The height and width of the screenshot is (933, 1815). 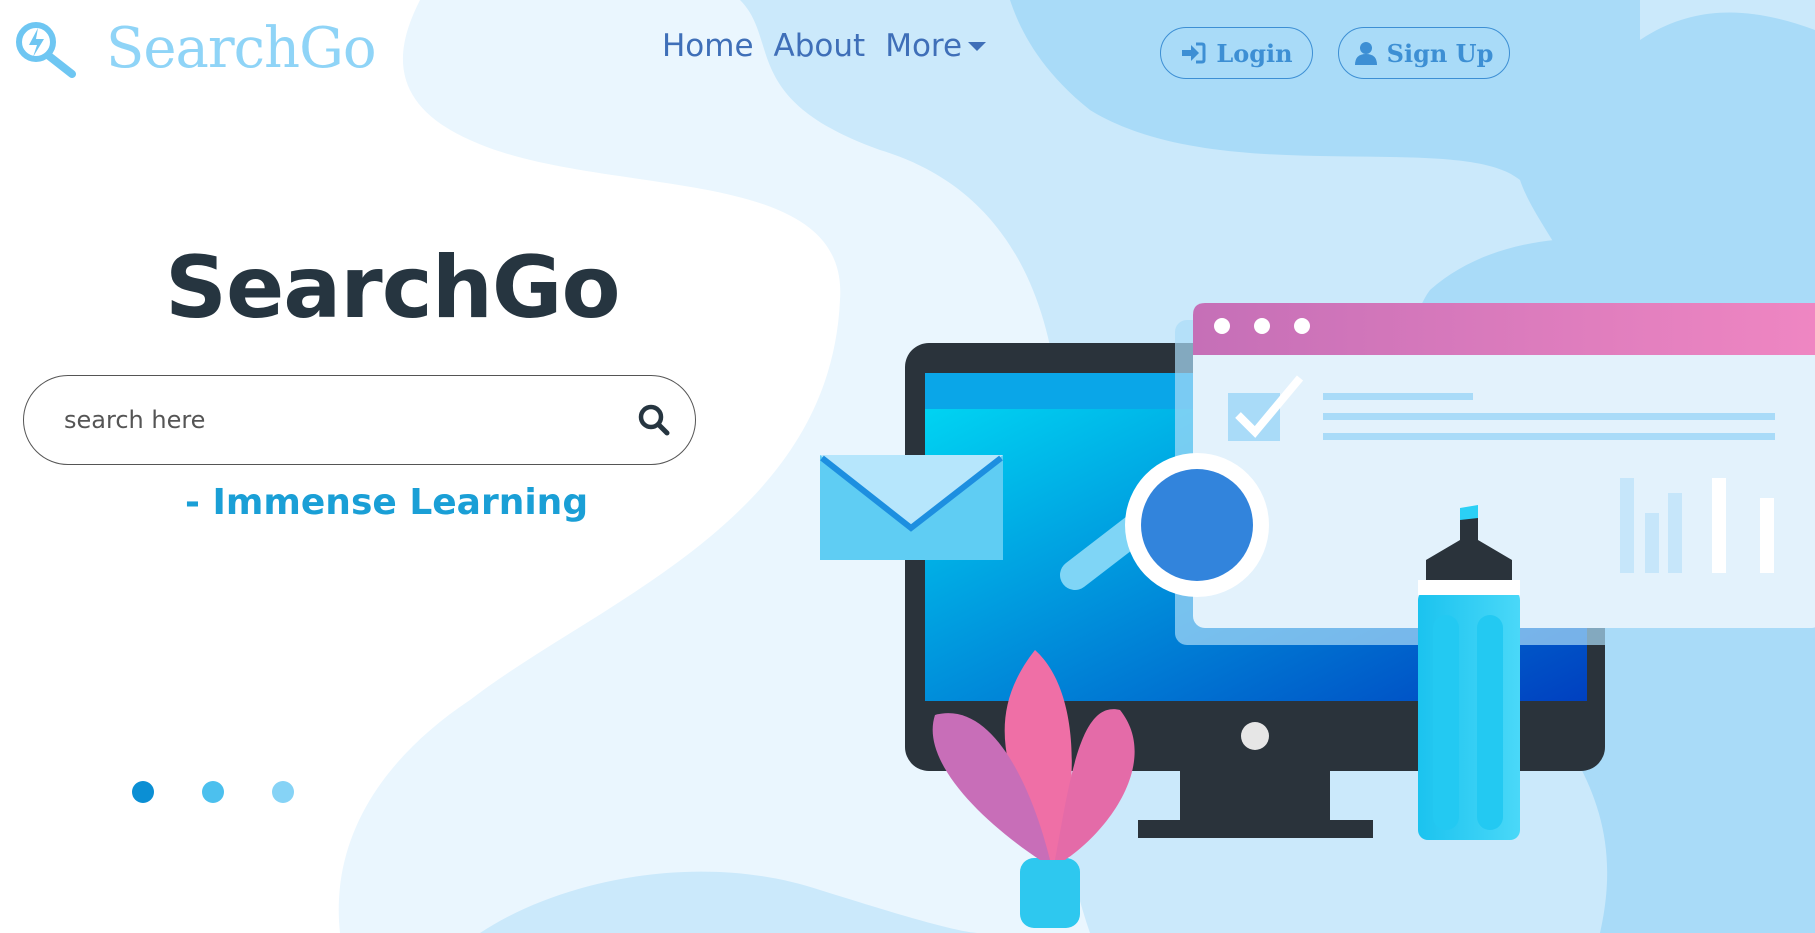 I want to click on user-icon, so click(x=1365, y=53).